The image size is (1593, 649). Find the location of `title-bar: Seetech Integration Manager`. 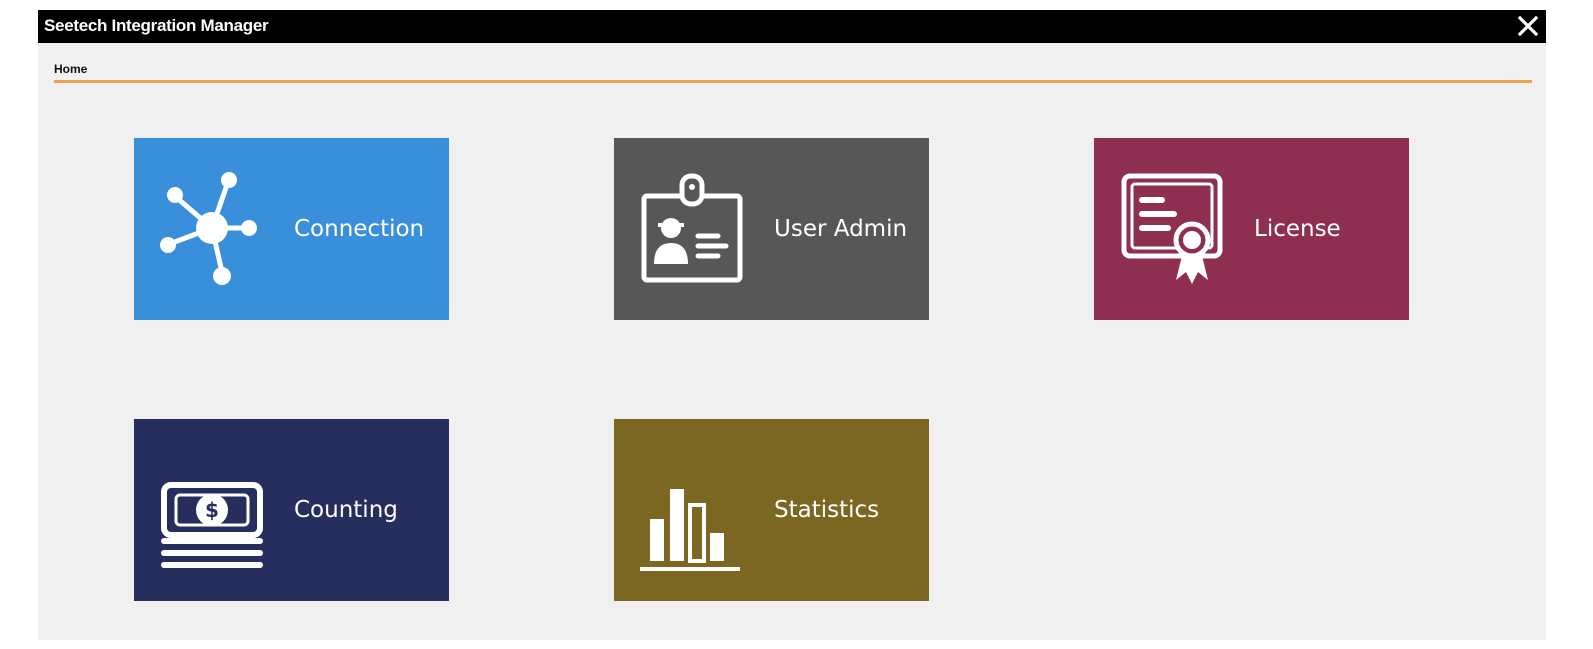

title-bar: Seetech Integration Manager is located at coordinates (792, 26).